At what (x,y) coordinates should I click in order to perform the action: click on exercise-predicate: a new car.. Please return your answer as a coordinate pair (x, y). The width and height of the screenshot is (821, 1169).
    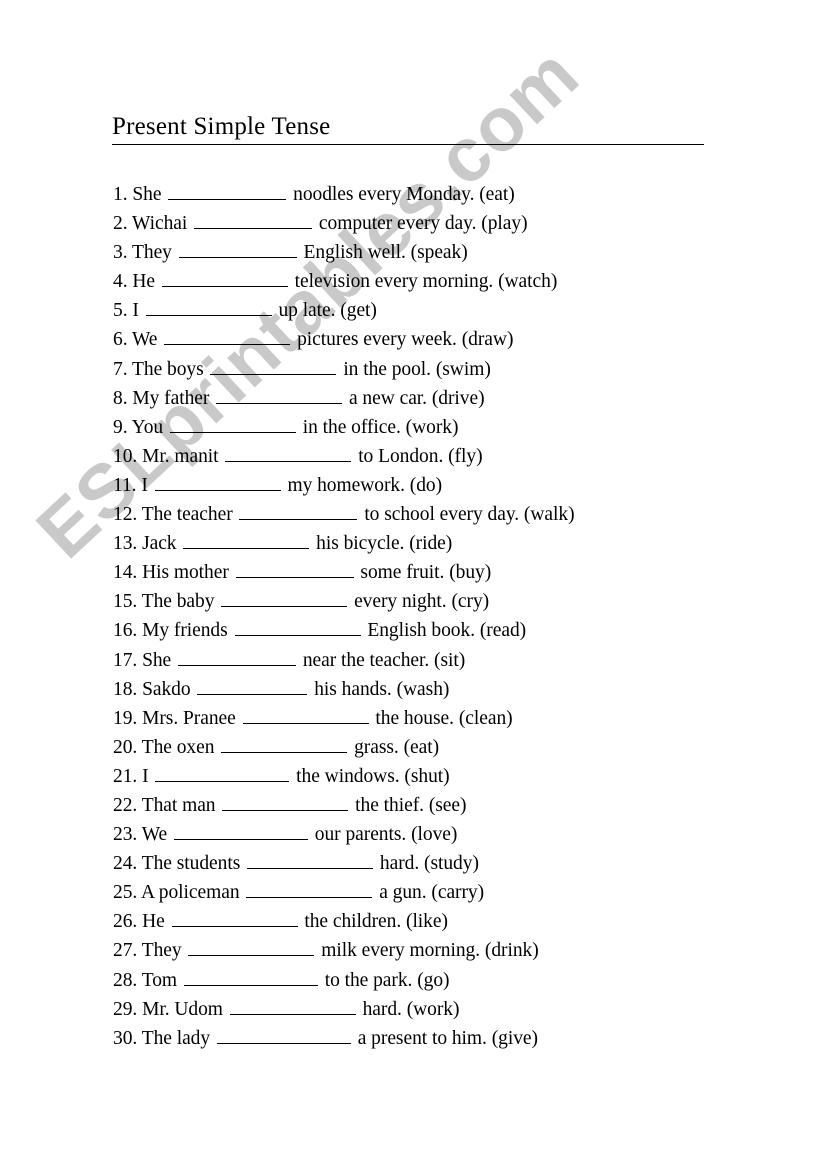
    Looking at the image, I should click on (388, 398).